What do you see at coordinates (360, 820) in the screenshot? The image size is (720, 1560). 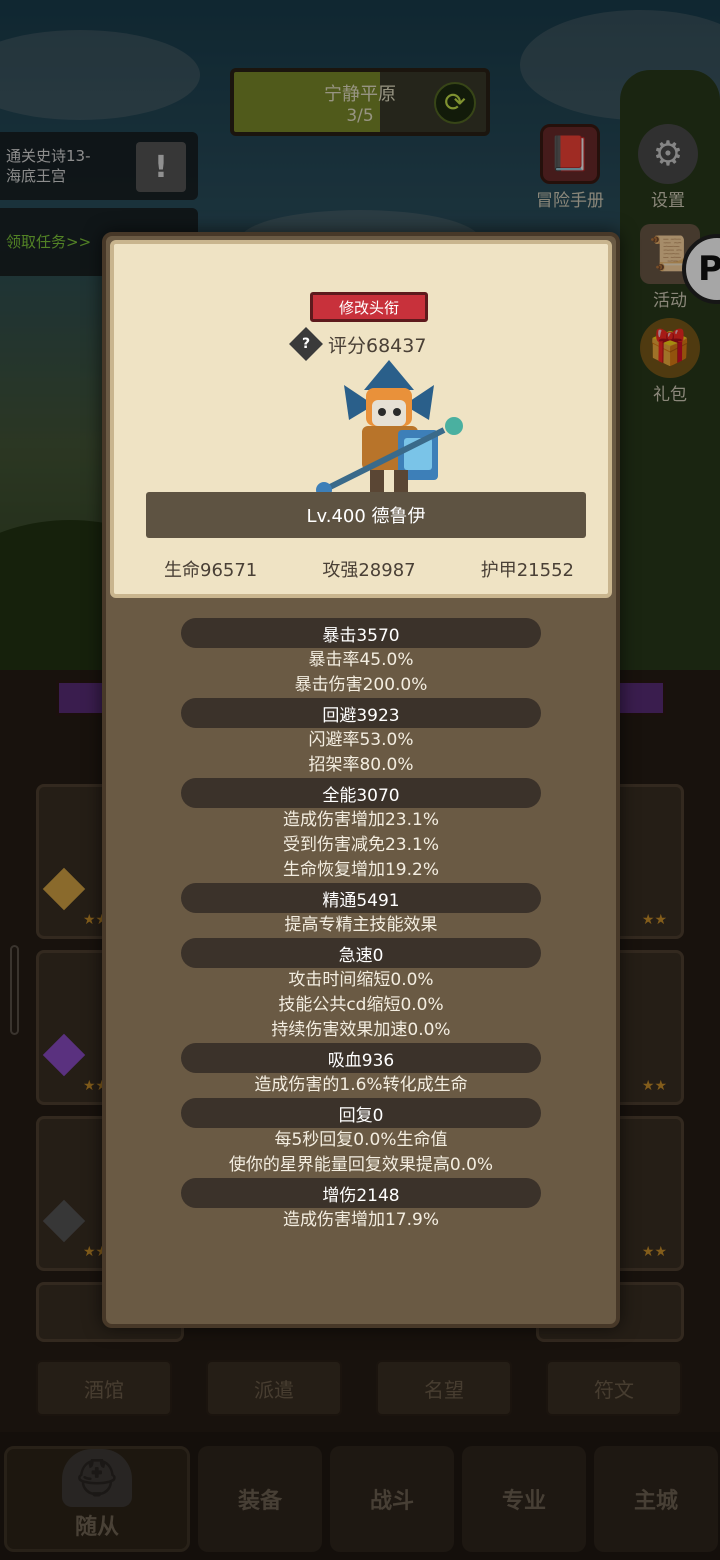 I see `stat-detail: 造成伤害增加23.1%` at bounding box center [360, 820].